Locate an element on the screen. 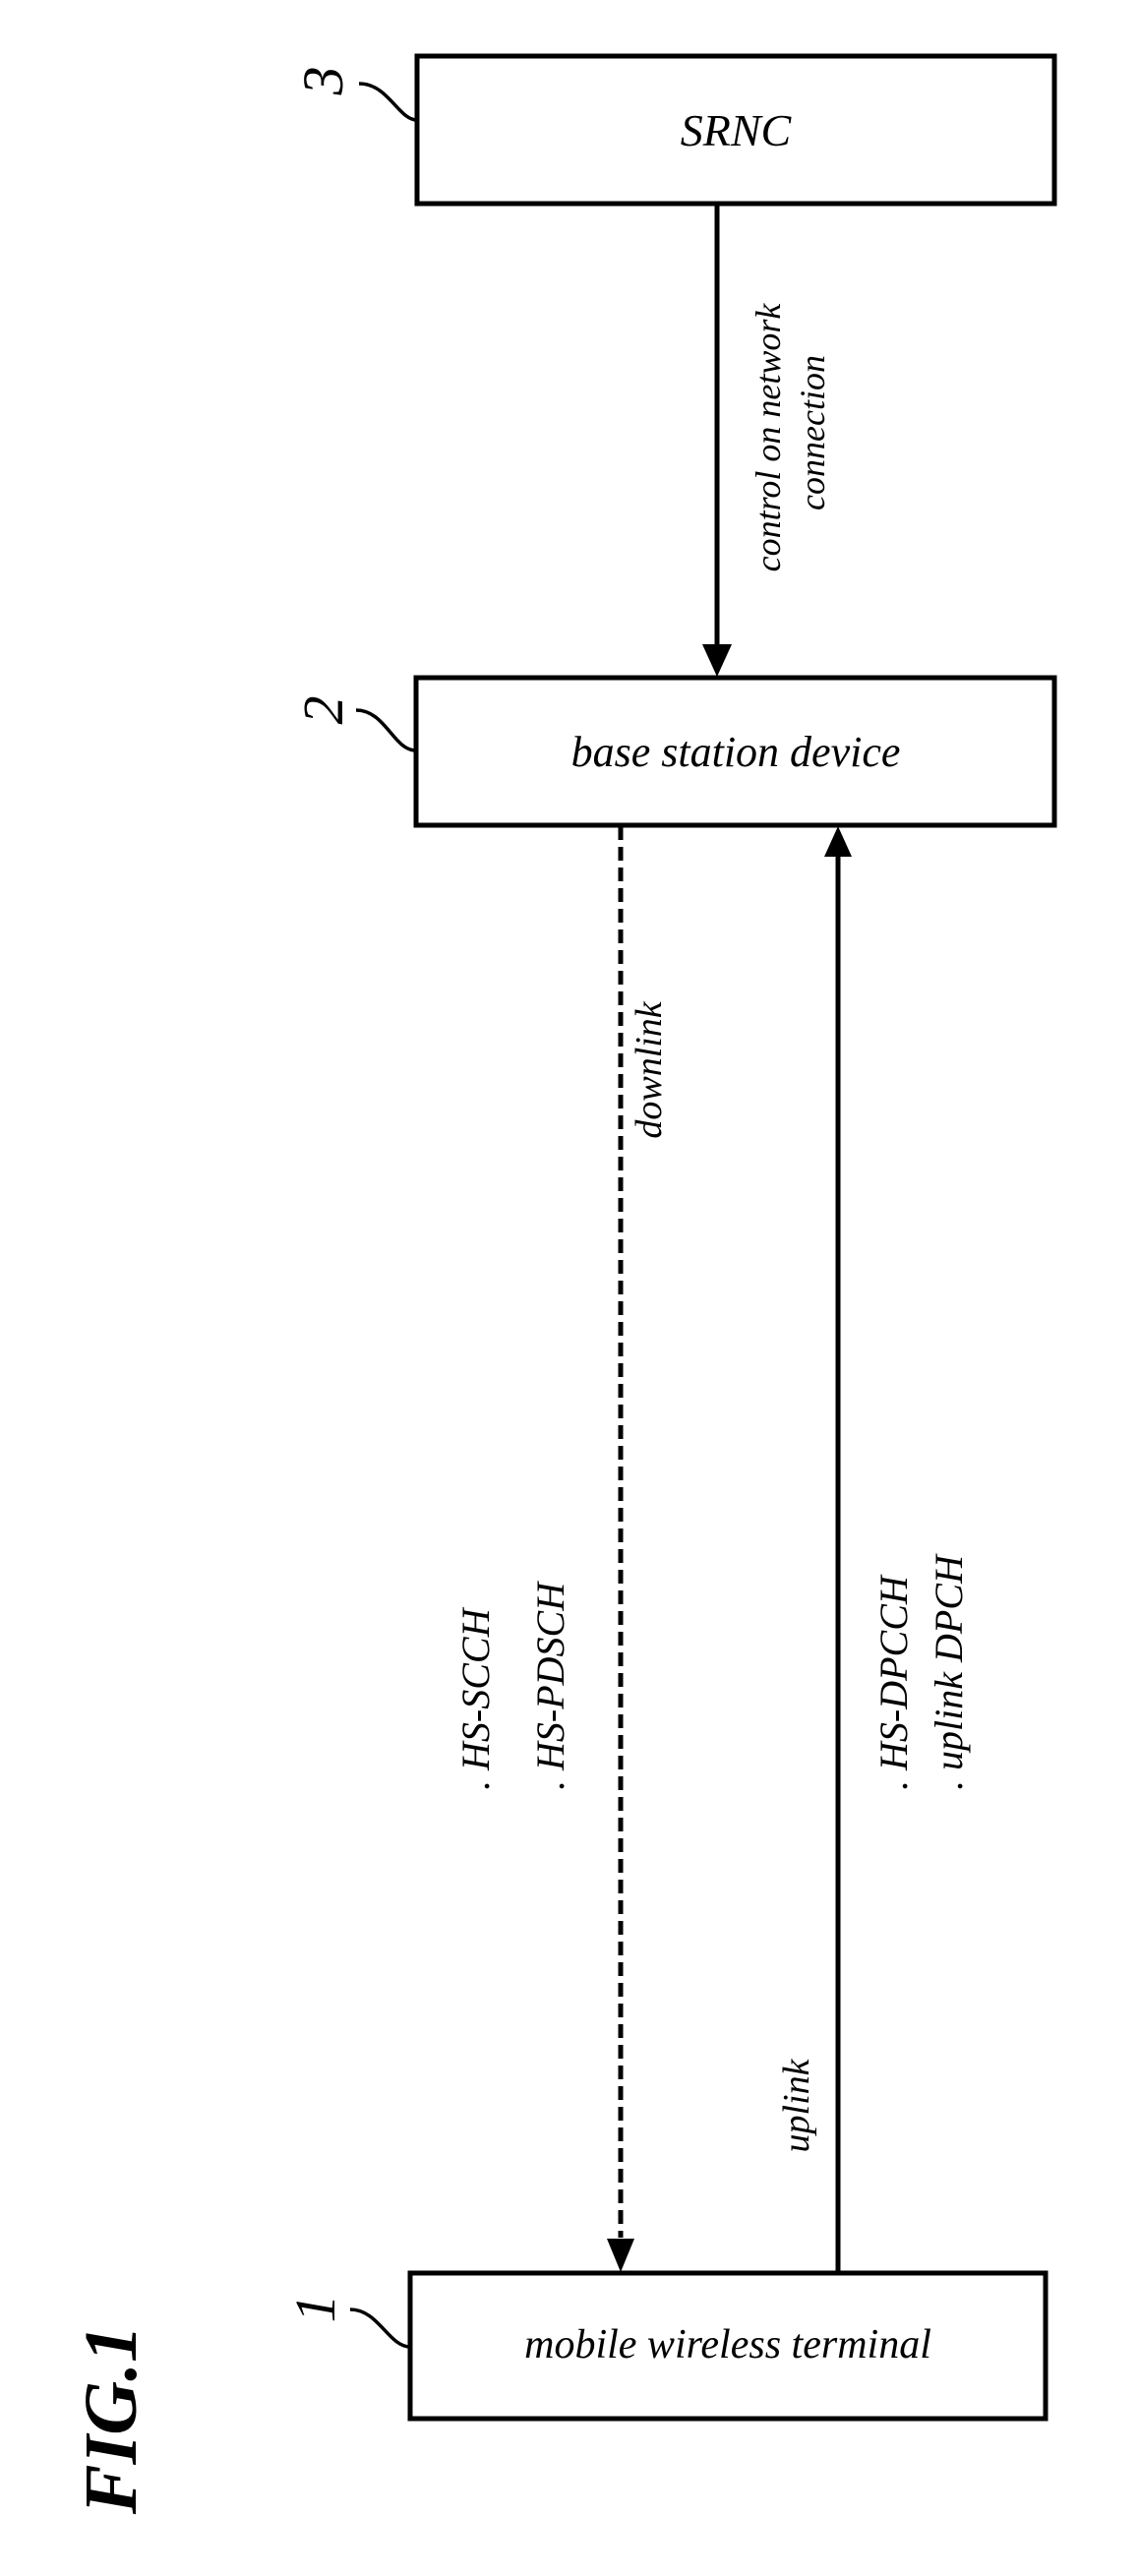 Image resolution: width=1139 pixels, height=2576 pixels. srnc-leader-line is located at coordinates (388, 102).